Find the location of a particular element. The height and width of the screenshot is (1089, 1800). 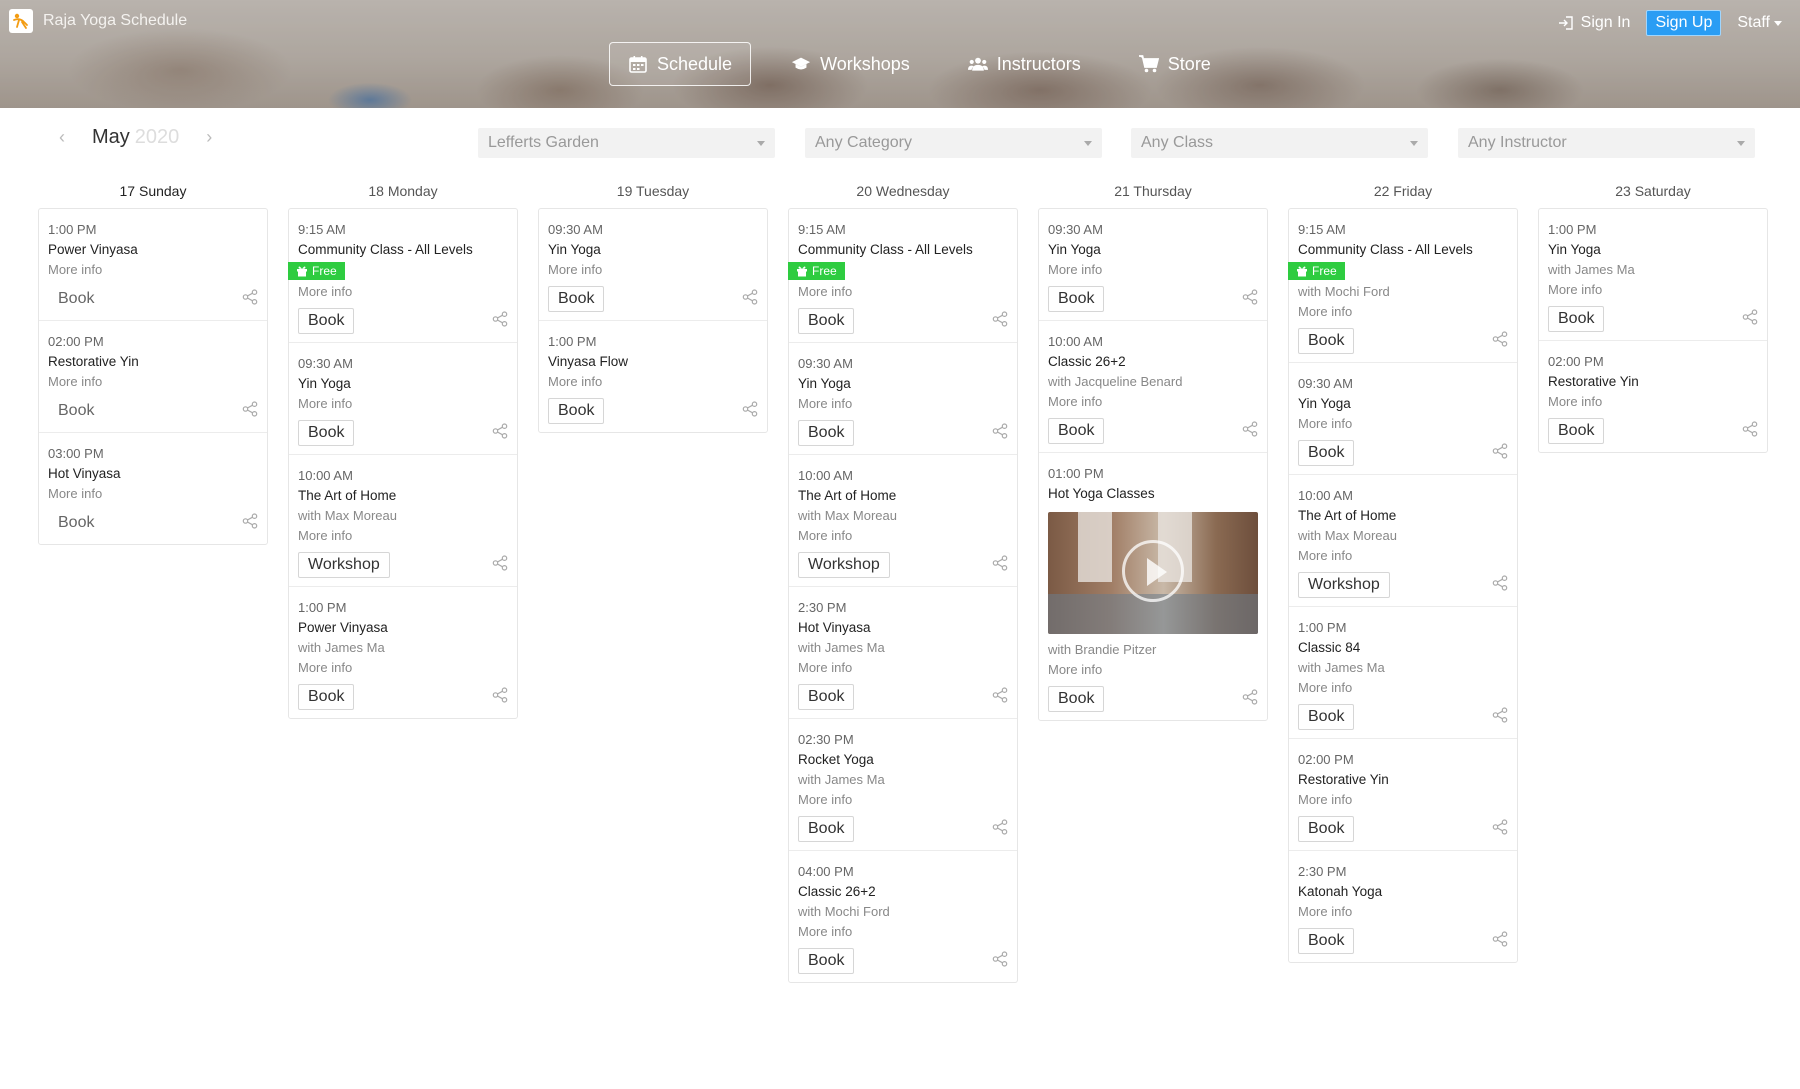

workshop-button: Workshop is located at coordinates (1344, 585).